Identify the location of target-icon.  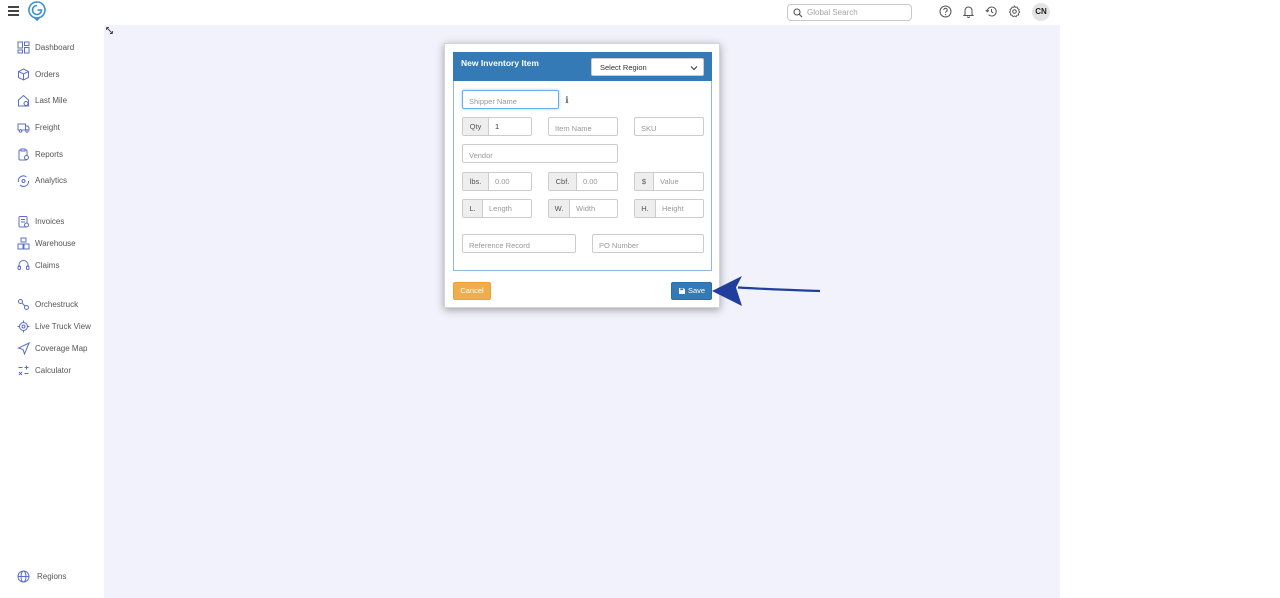
(23, 326).